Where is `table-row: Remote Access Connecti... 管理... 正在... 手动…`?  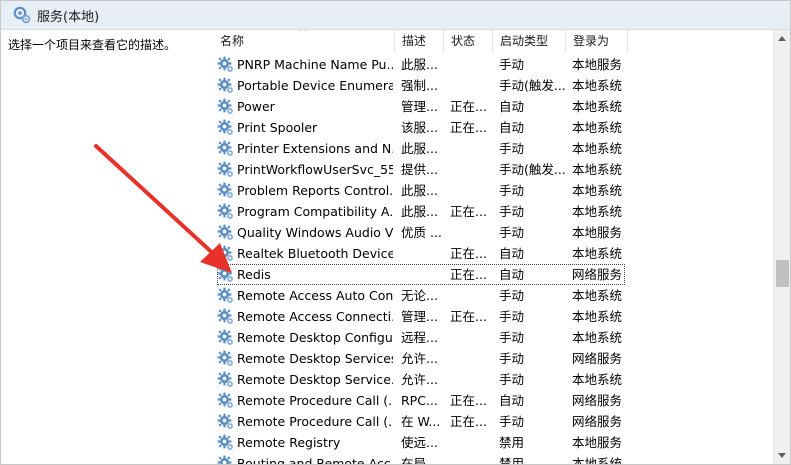 table-row: Remote Access Connecti... 管理... 正在... 手动… is located at coordinates (492, 316).